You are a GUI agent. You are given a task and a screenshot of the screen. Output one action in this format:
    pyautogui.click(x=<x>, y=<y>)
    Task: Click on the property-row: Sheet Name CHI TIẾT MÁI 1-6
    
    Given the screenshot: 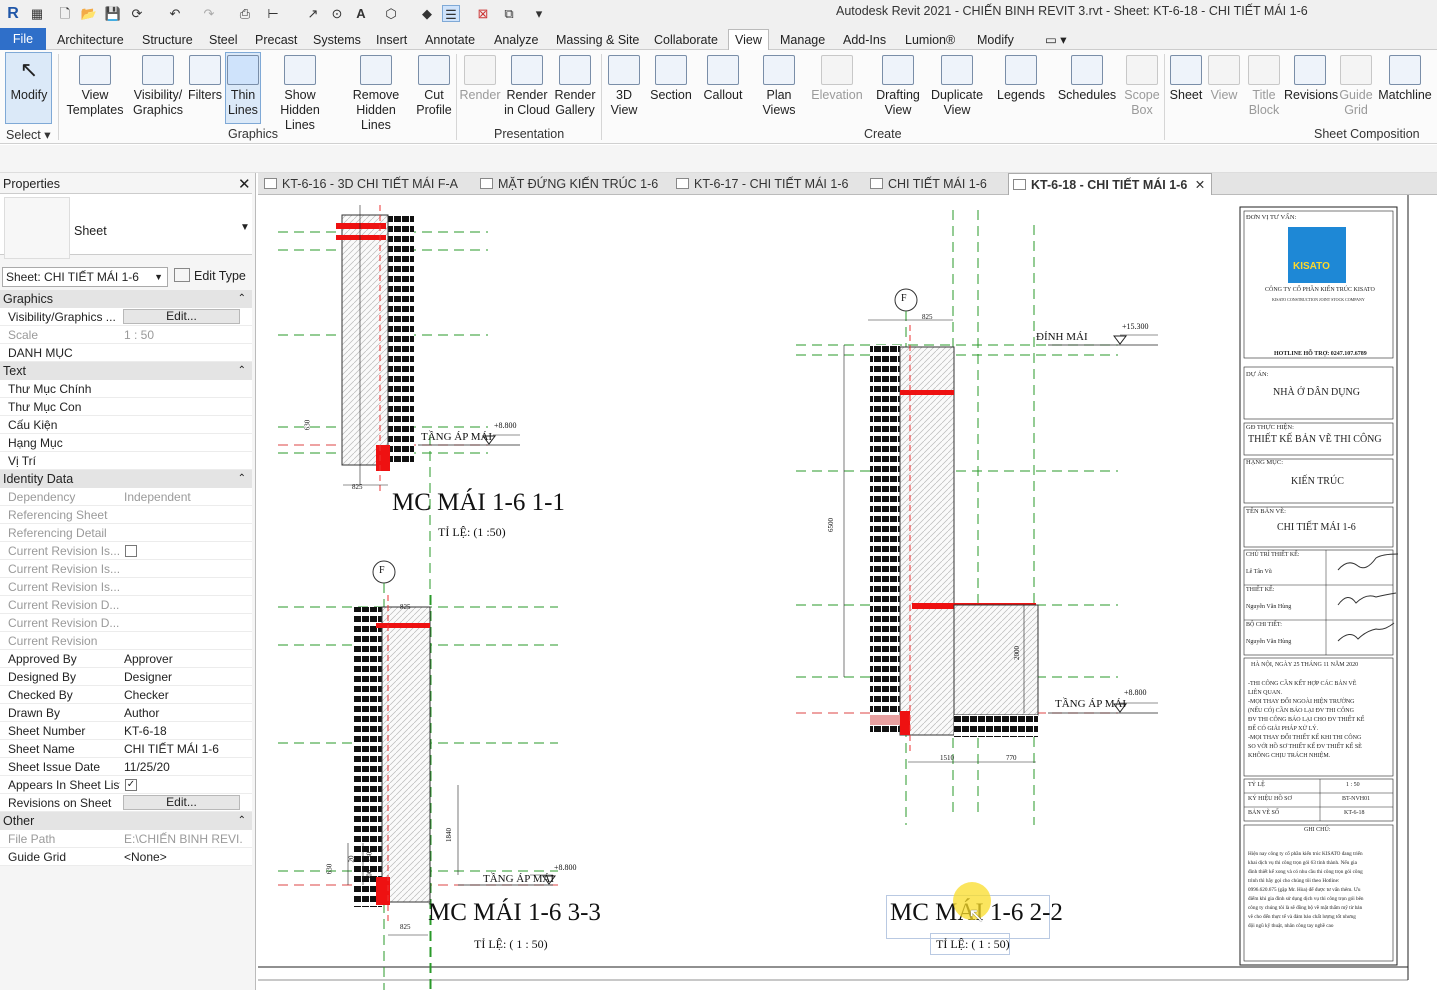 What is the action you would take?
    pyautogui.click(x=126, y=749)
    